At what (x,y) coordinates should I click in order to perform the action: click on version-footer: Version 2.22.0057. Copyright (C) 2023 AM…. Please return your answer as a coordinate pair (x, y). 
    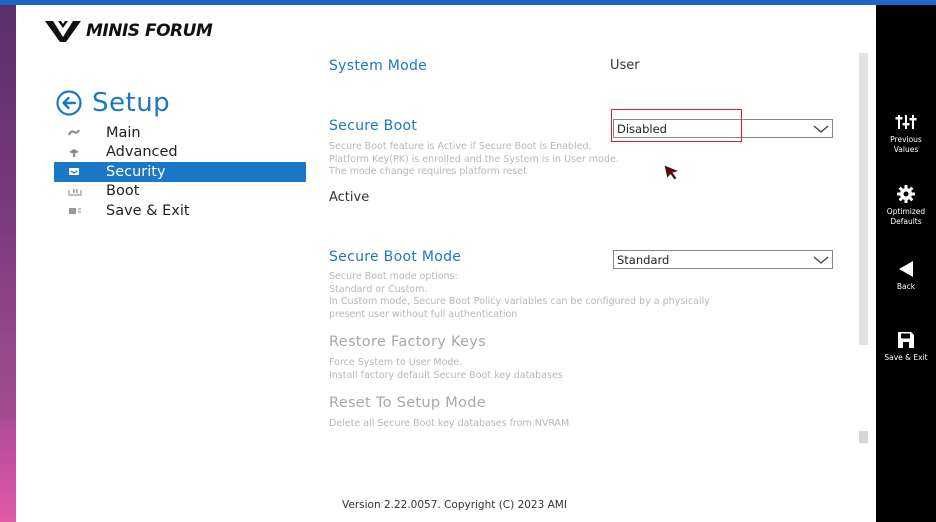
    Looking at the image, I should click on (454, 505).